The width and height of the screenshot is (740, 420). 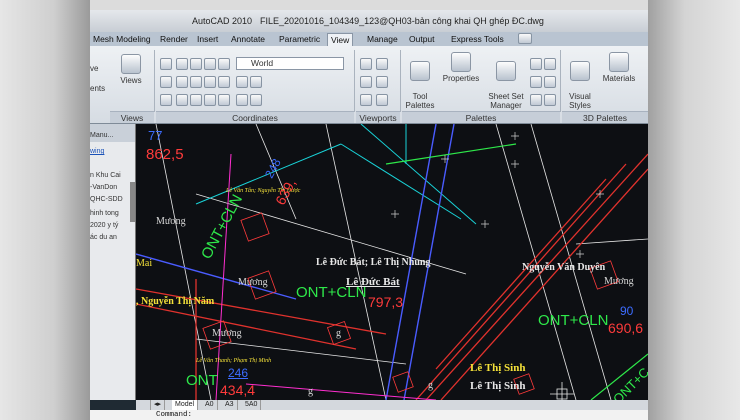 What do you see at coordinates (256, 82) in the screenshot?
I see `ucs-icon-toggle` at bounding box center [256, 82].